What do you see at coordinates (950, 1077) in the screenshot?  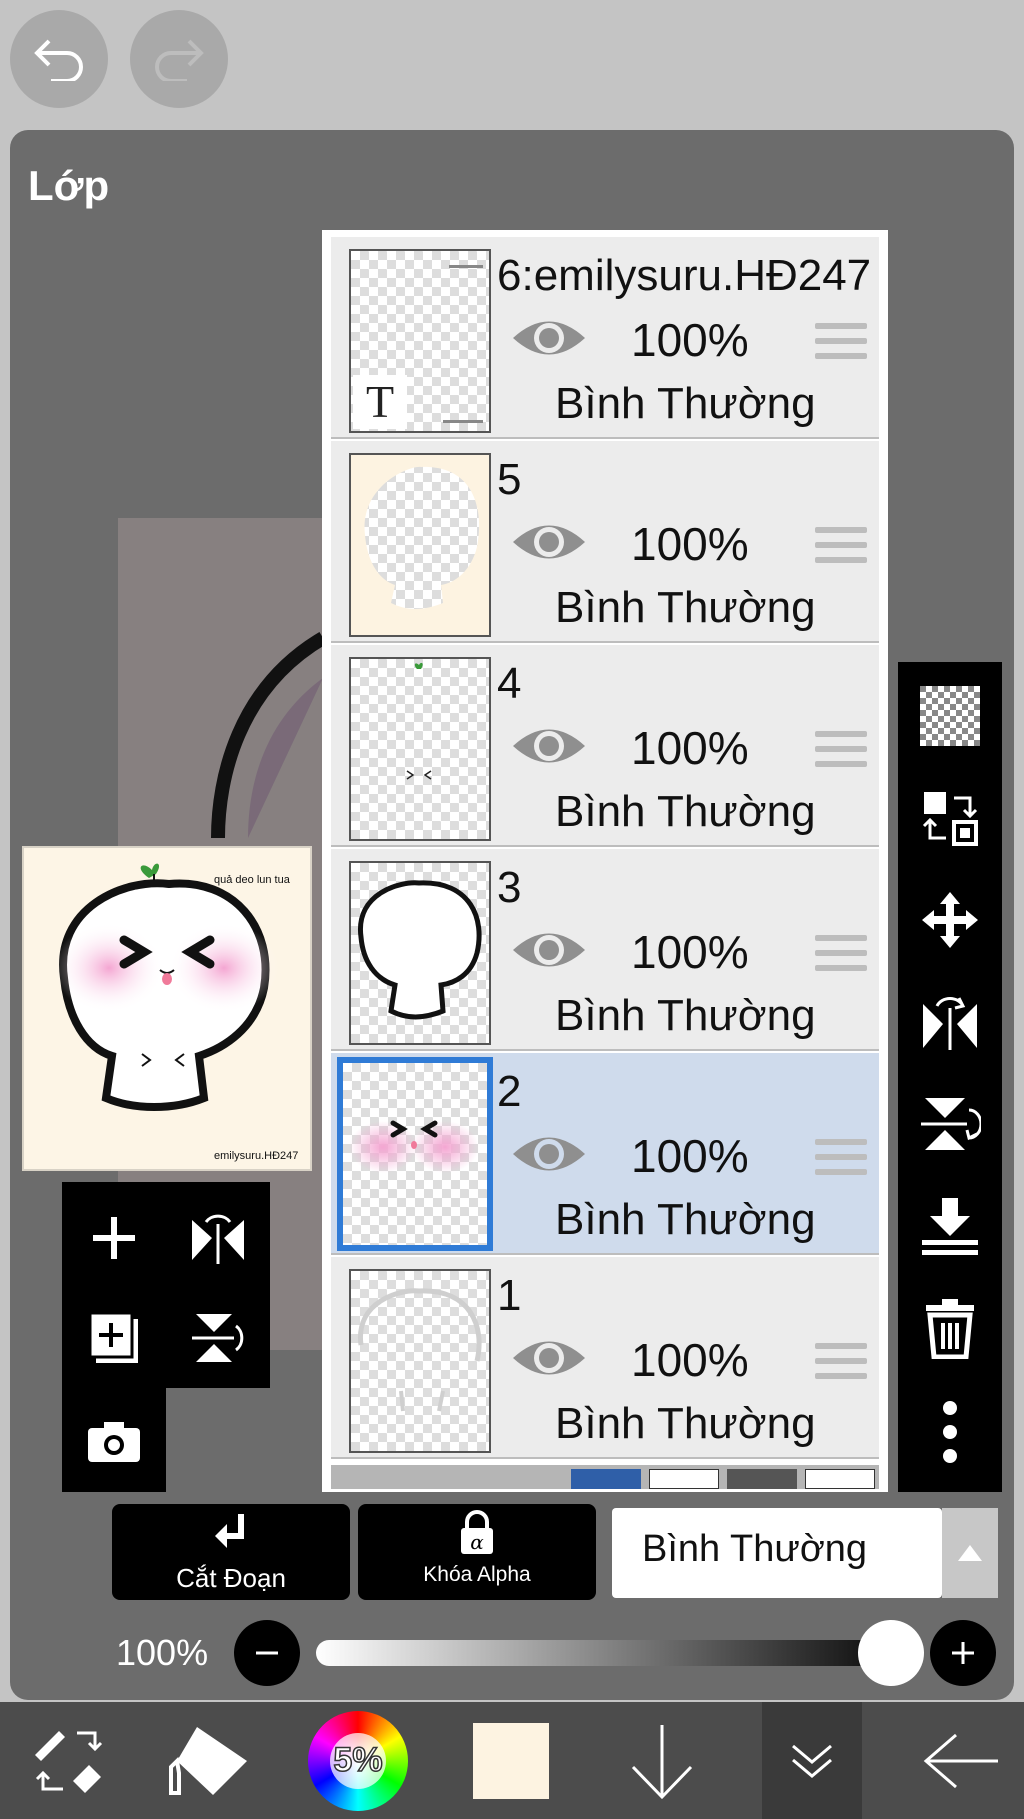 I see `right-toolbar` at bounding box center [950, 1077].